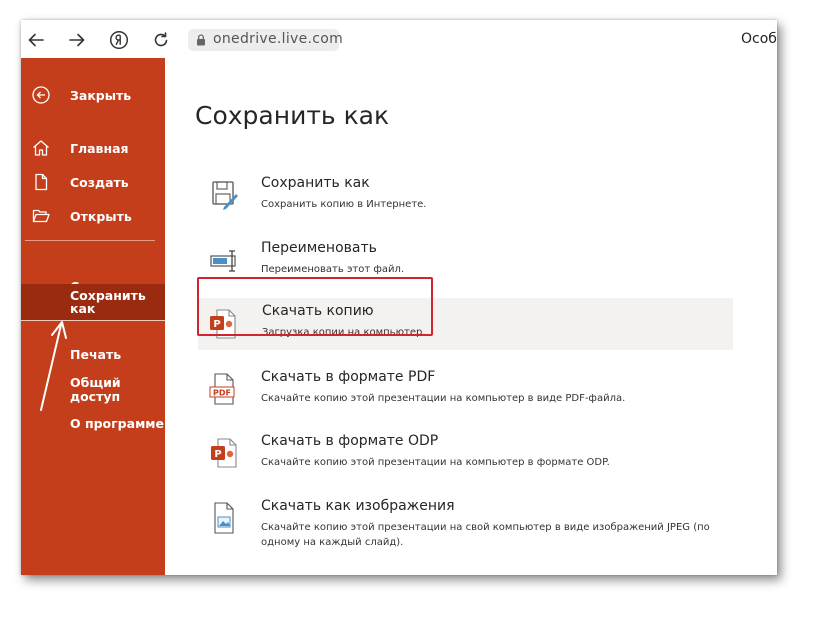 Image resolution: width=819 pixels, height=617 pixels. What do you see at coordinates (117, 423) in the screenshot?
I see `sidebar-item-about: О программе` at bounding box center [117, 423].